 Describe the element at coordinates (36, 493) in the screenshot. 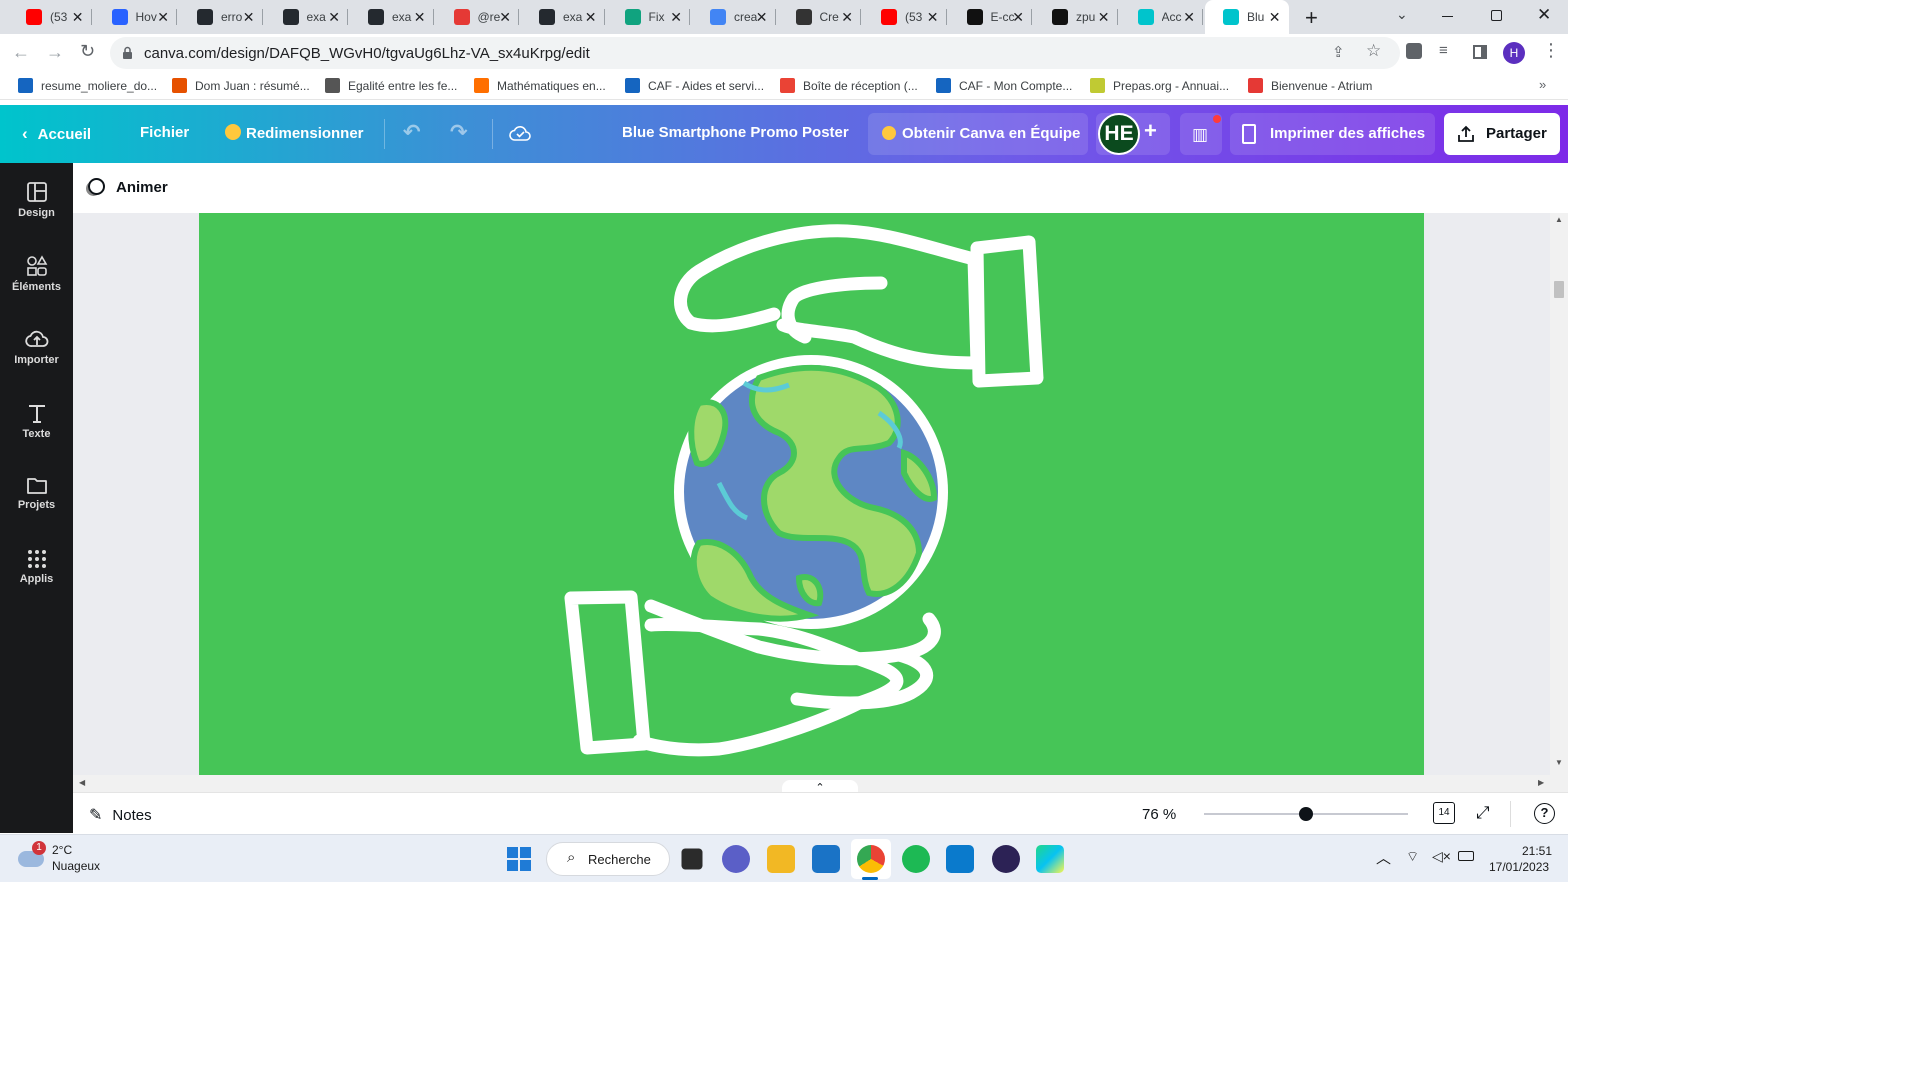

I see `sidebar-item-projets: Projets` at that location.